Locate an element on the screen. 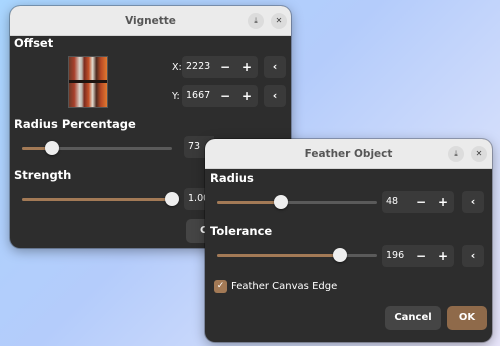 This screenshot has height=346, width=500. tolerance-reset-button: ‹ is located at coordinates (473, 256).